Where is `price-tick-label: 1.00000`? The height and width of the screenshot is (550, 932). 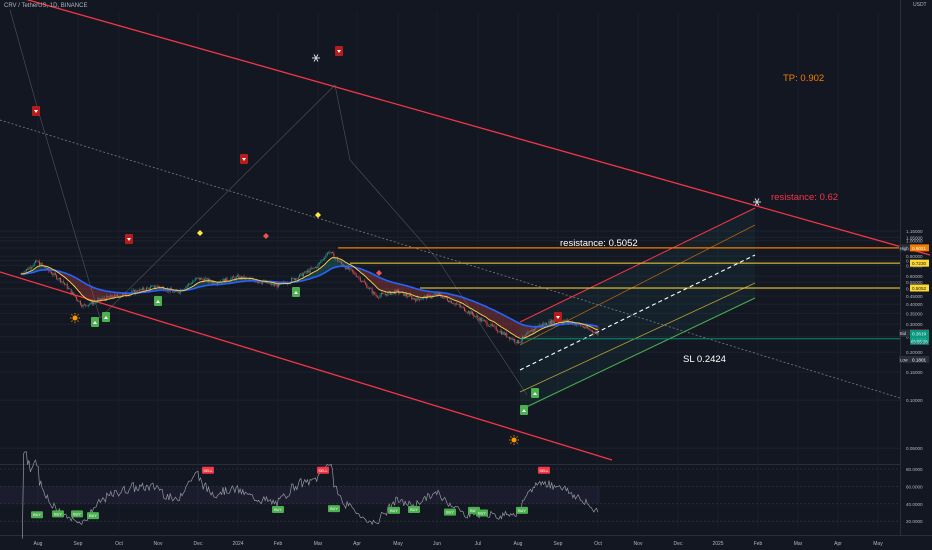
price-tick-label: 1.00000 is located at coordinates (914, 241).